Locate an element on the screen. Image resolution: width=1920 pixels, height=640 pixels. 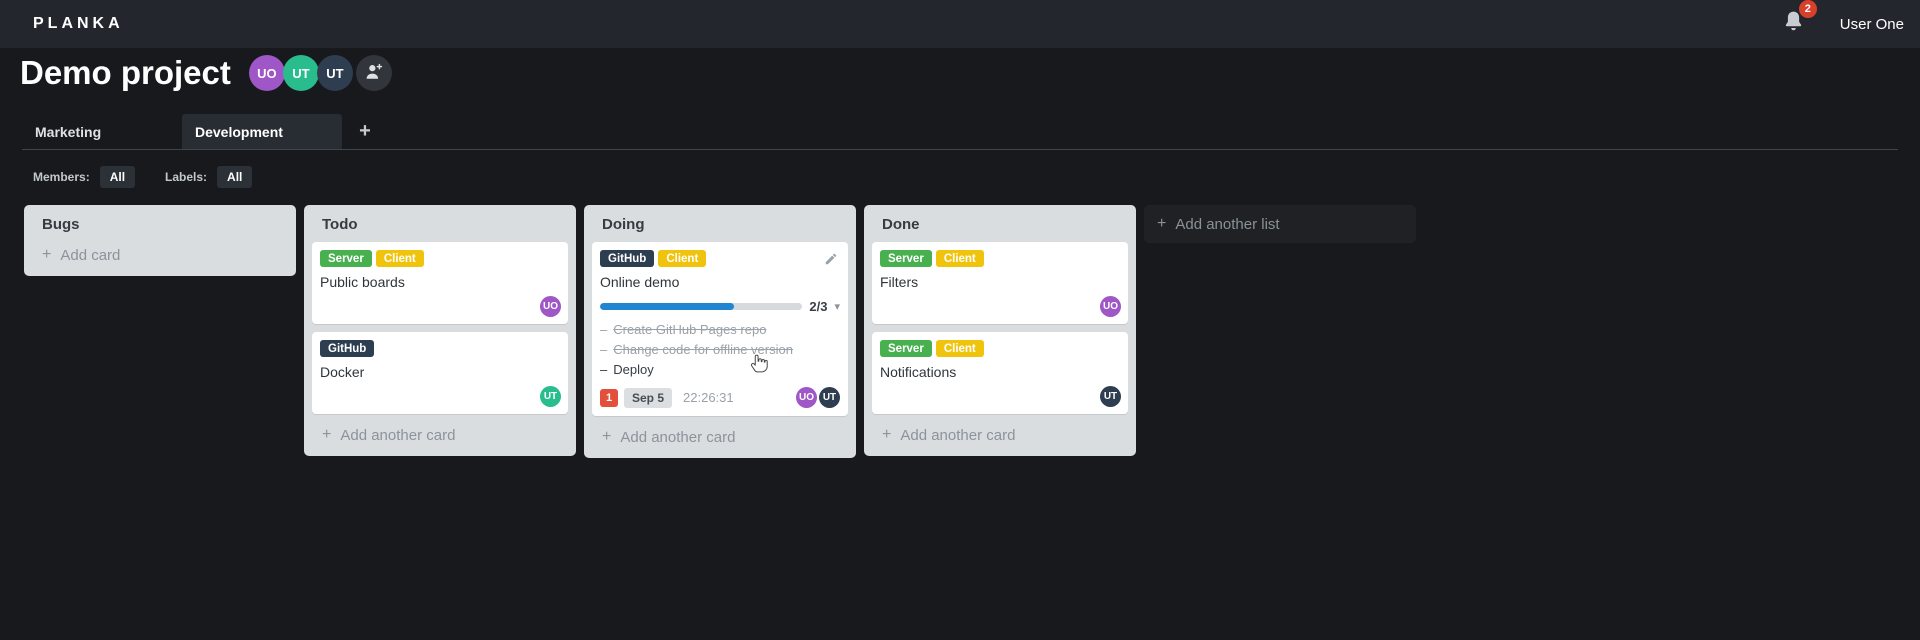
list-bugs: Bugs + Add card is located at coordinates (160, 240).